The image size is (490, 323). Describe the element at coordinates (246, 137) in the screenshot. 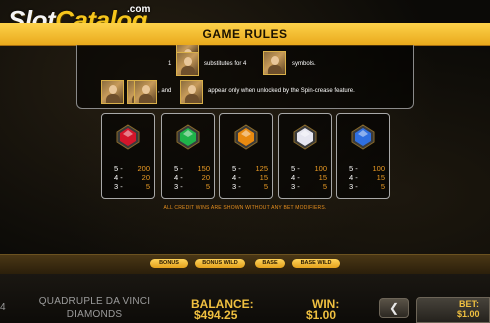

I see `topaz-icon` at that location.